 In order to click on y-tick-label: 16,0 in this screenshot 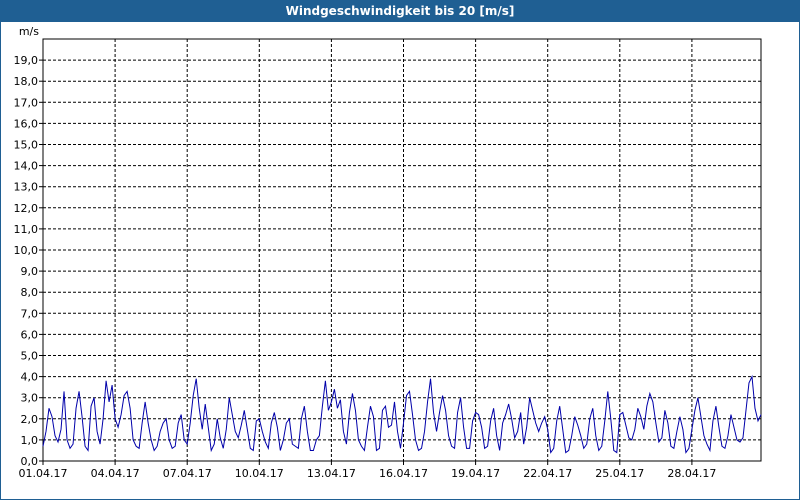, I will do `click(26, 123)`.